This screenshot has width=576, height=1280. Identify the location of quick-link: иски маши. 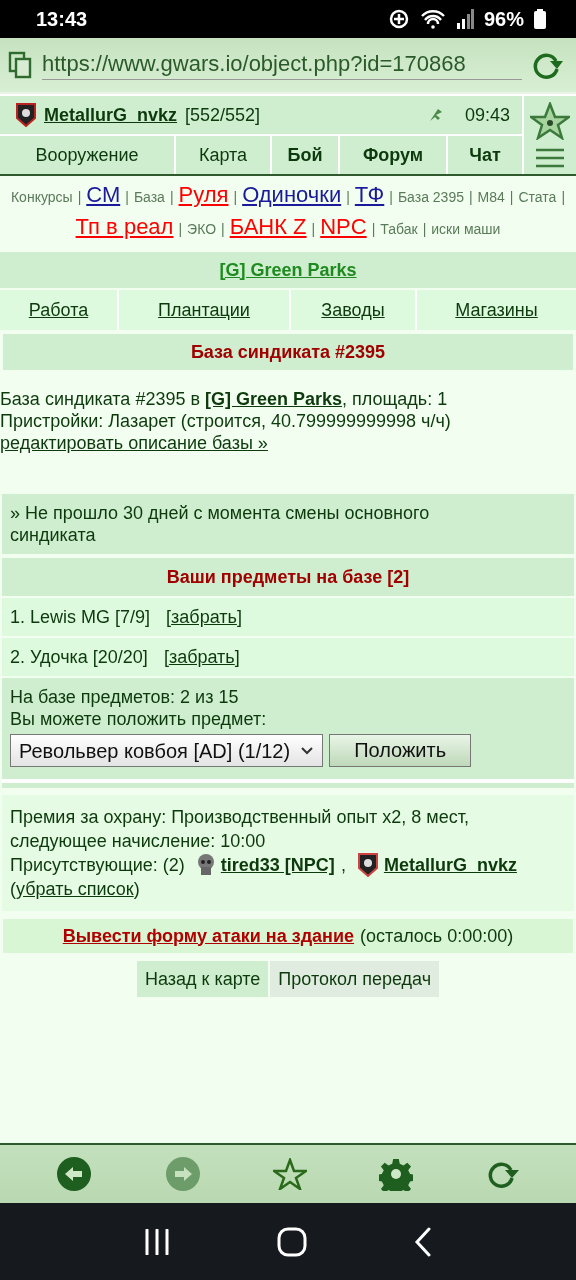
(466, 229).